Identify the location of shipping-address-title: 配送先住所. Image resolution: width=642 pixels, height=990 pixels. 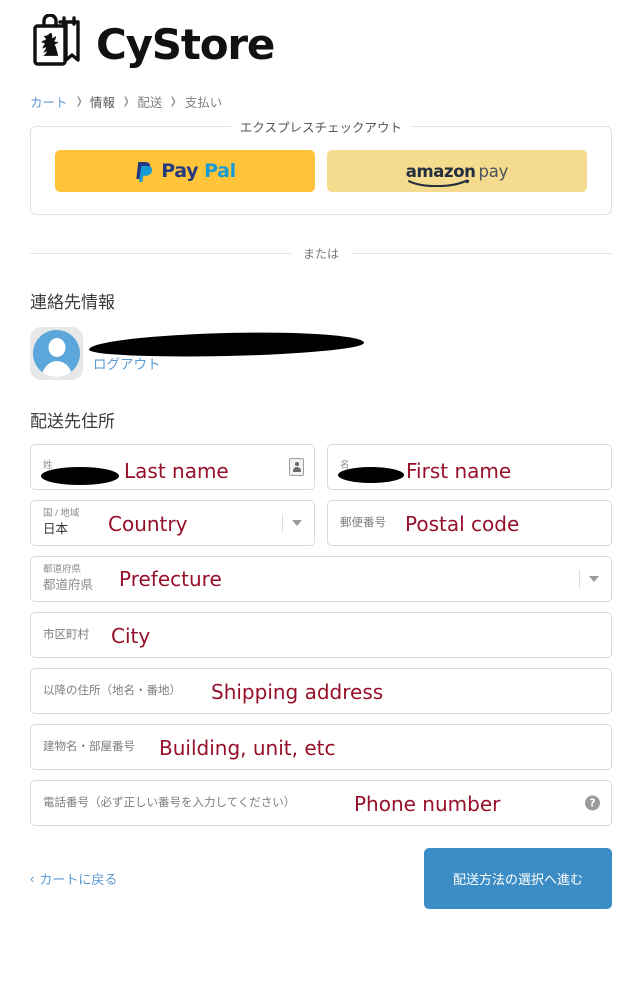
(72, 421).